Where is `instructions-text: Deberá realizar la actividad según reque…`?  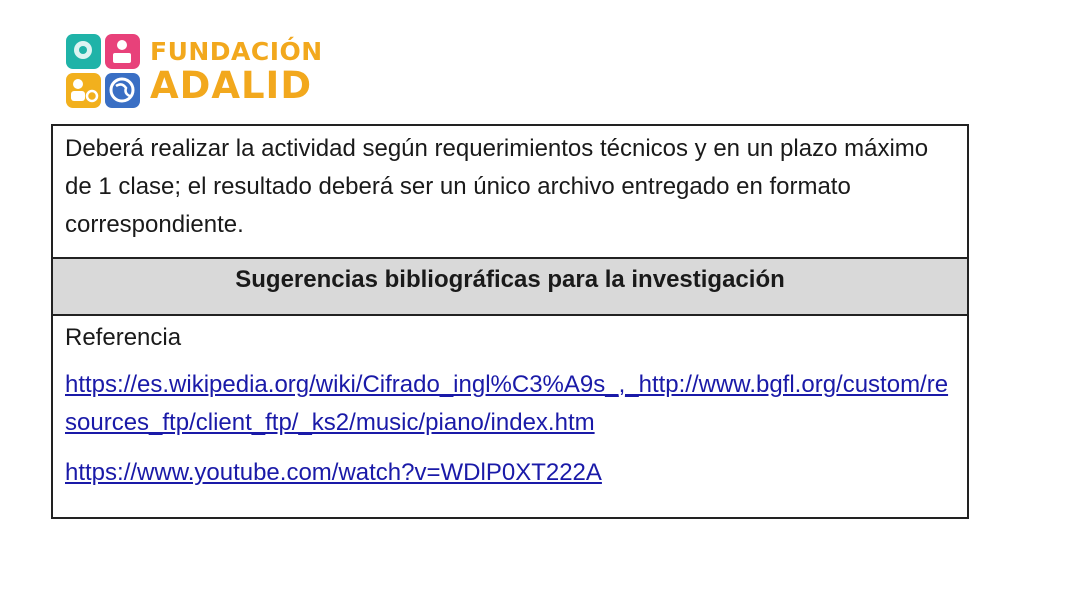 instructions-text: Deberá realizar la actividad según reque… is located at coordinates (497, 186).